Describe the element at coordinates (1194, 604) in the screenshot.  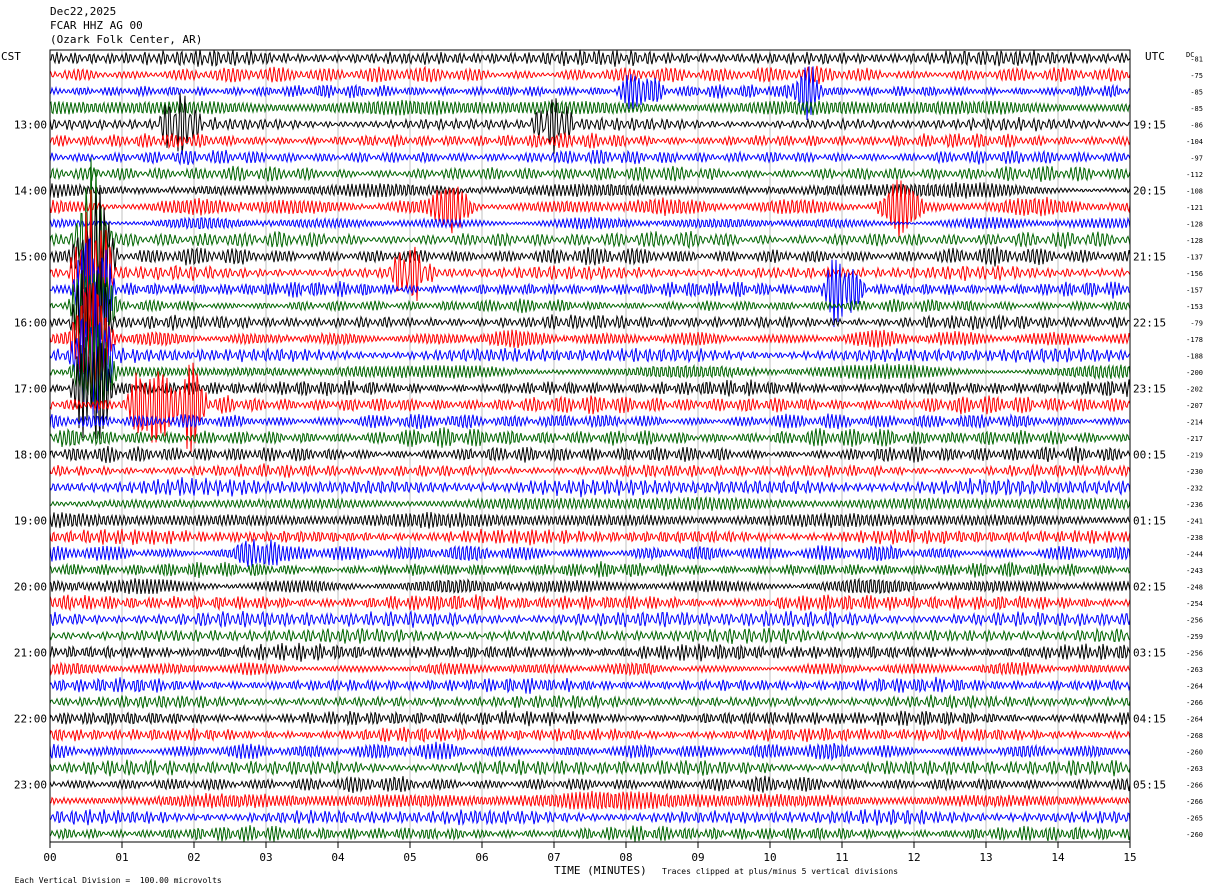
I see `dc-offset-label: -254` at that location.